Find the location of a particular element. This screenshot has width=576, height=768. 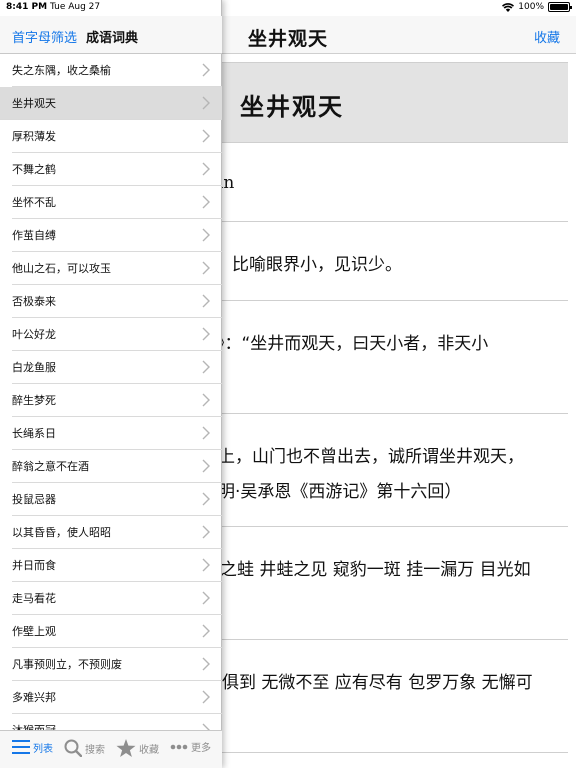

list-item-label: 白龙鱼服 is located at coordinates (34, 367).